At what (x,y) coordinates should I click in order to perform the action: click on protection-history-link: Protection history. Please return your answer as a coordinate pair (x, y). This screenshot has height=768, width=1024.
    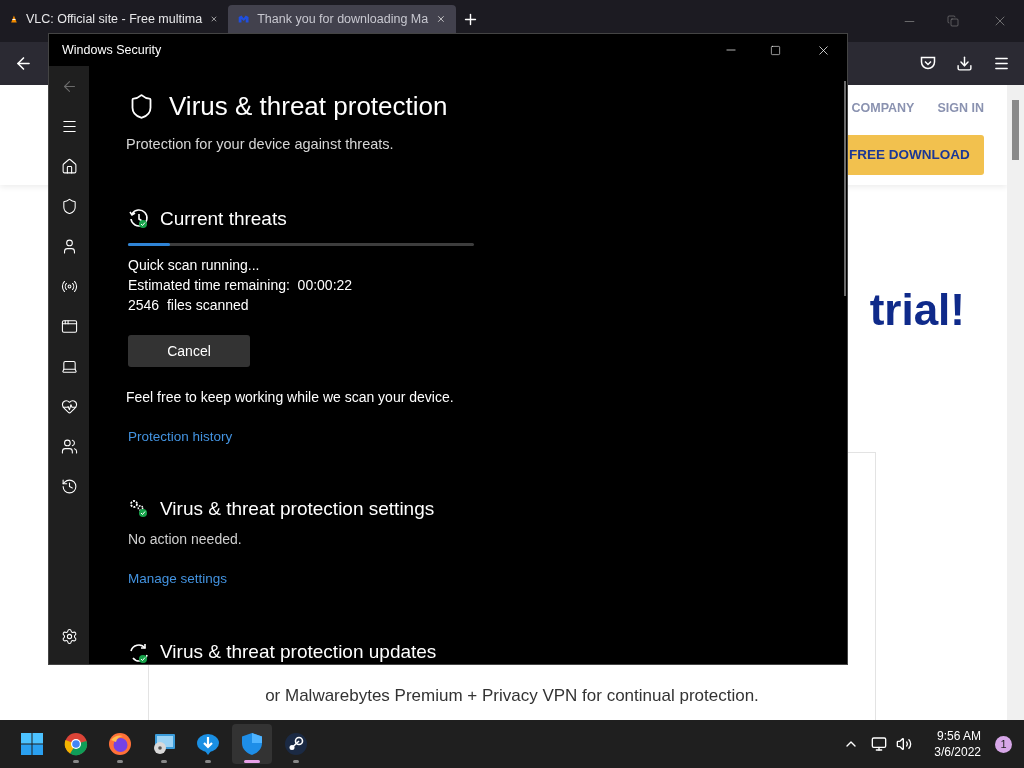
    Looking at the image, I should click on (180, 437).